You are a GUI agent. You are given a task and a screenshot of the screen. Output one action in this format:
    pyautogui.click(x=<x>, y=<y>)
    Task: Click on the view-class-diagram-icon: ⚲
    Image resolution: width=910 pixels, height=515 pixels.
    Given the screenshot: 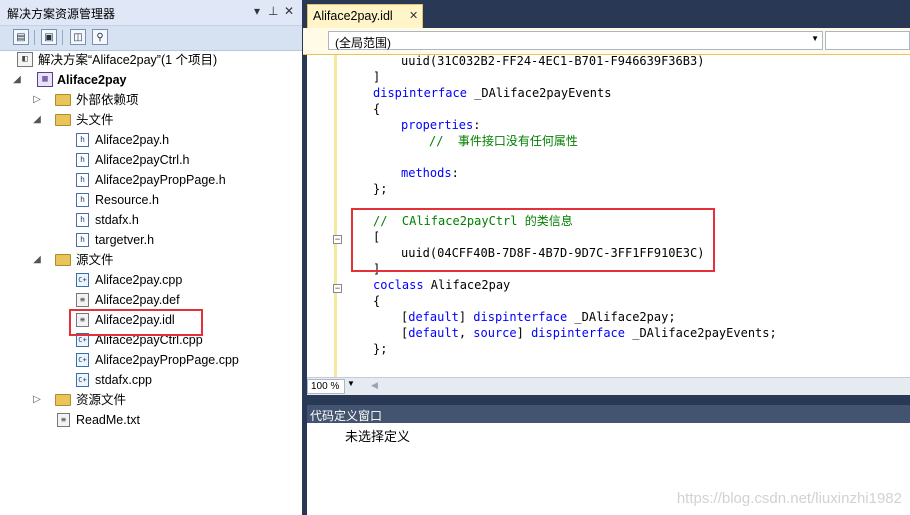 What is the action you would take?
    pyautogui.click(x=100, y=37)
    